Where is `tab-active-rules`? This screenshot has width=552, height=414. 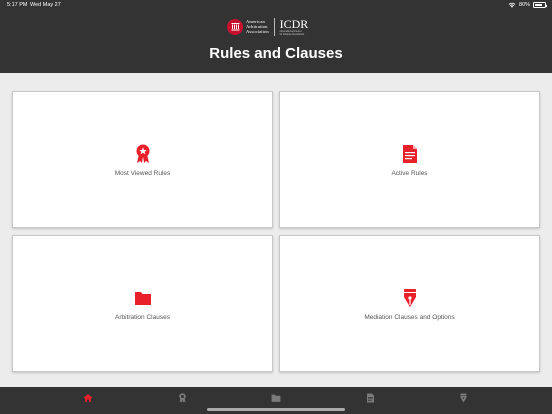 tab-active-rules is located at coordinates (370, 398).